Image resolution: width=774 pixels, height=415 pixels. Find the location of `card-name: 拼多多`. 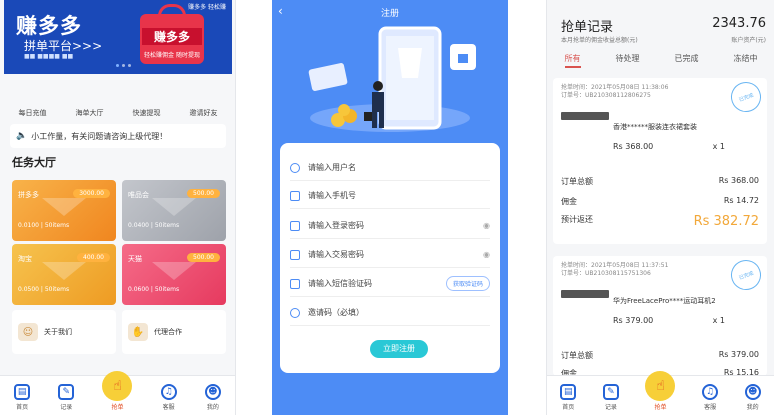

card-name: 拼多多 is located at coordinates (28, 195).